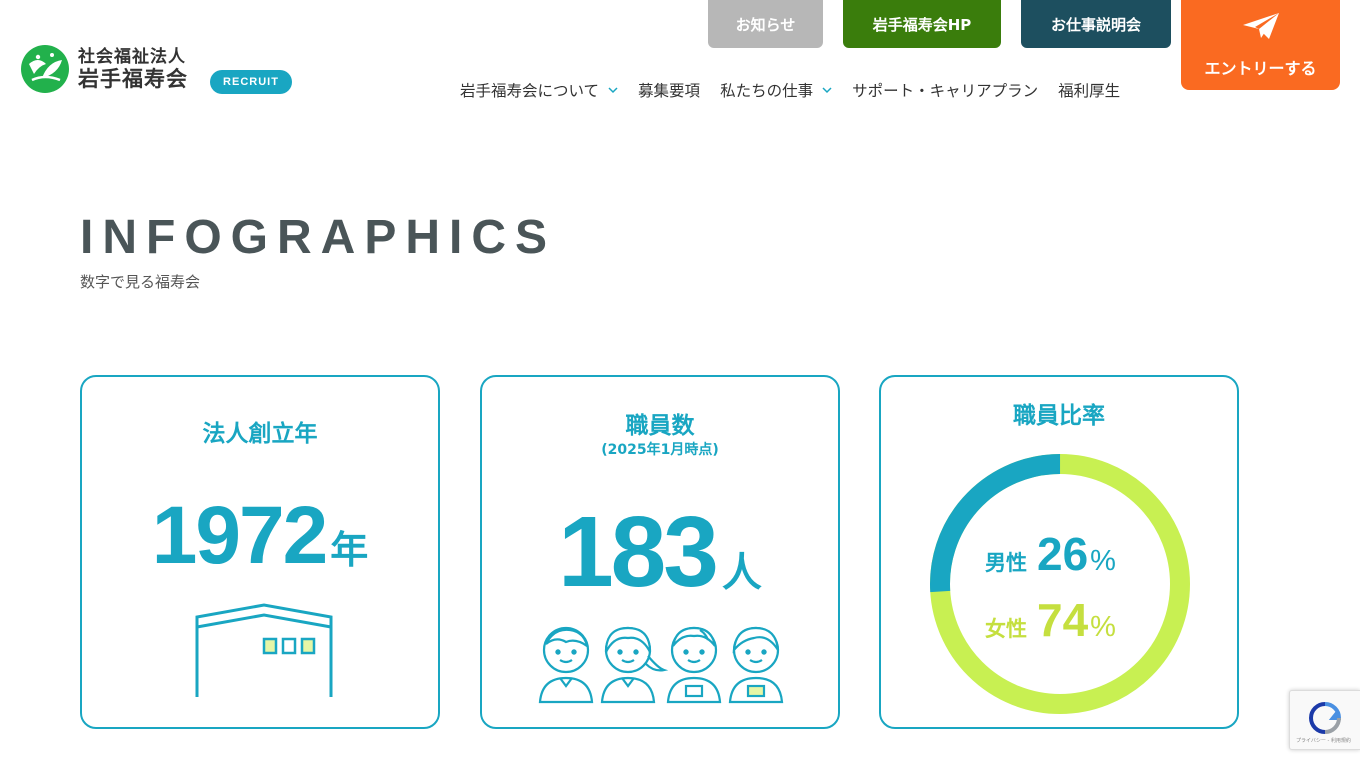 This screenshot has height=765, width=1360. I want to click on staff-ratio-card: 職員比率 男性 26 % 女性 74 %, so click(1059, 552).